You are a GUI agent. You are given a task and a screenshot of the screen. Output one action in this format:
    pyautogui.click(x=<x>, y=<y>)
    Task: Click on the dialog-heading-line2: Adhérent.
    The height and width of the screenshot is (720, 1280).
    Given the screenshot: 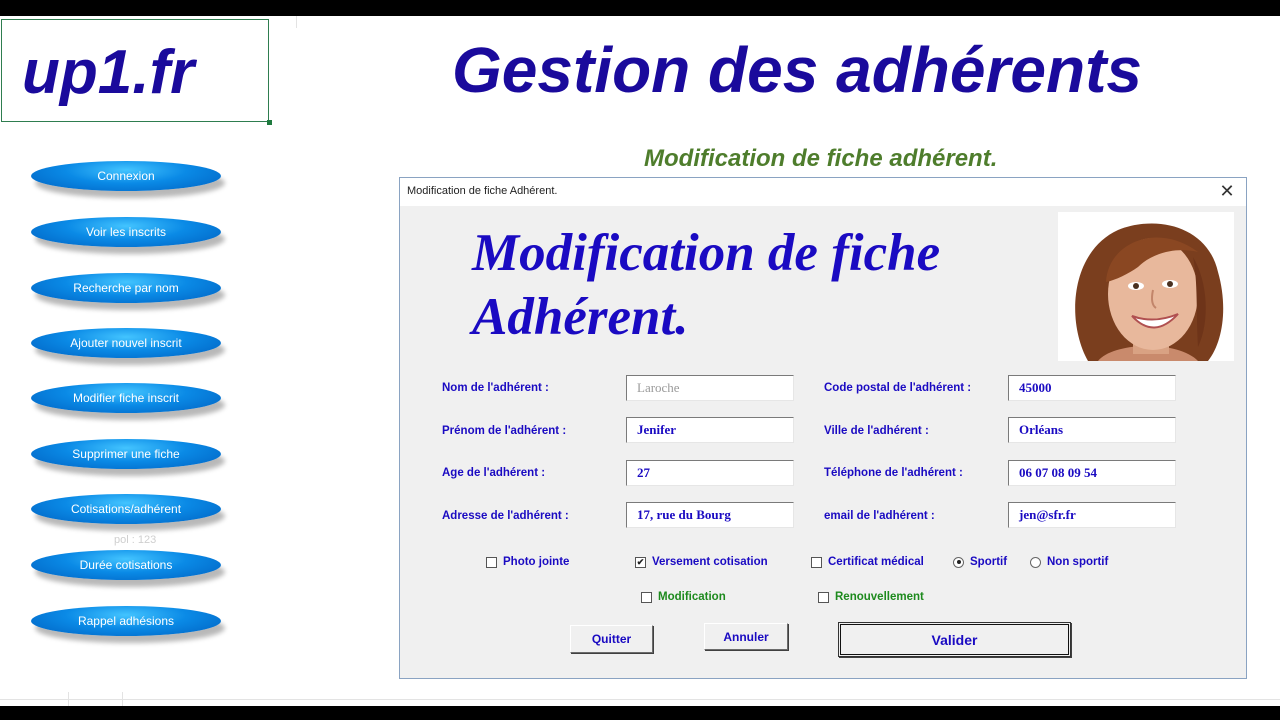 What is the action you would take?
    pyautogui.click(x=580, y=317)
    